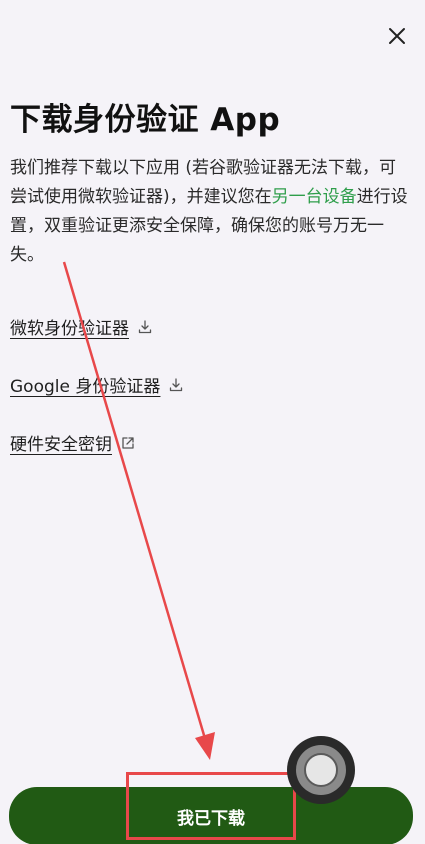 The image size is (425, 844). I want to click on close-button, so click(397, 36).